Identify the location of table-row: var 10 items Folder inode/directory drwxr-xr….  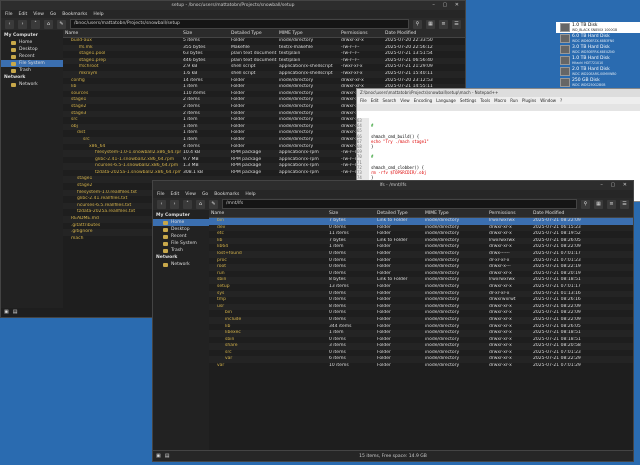
(421, 366).